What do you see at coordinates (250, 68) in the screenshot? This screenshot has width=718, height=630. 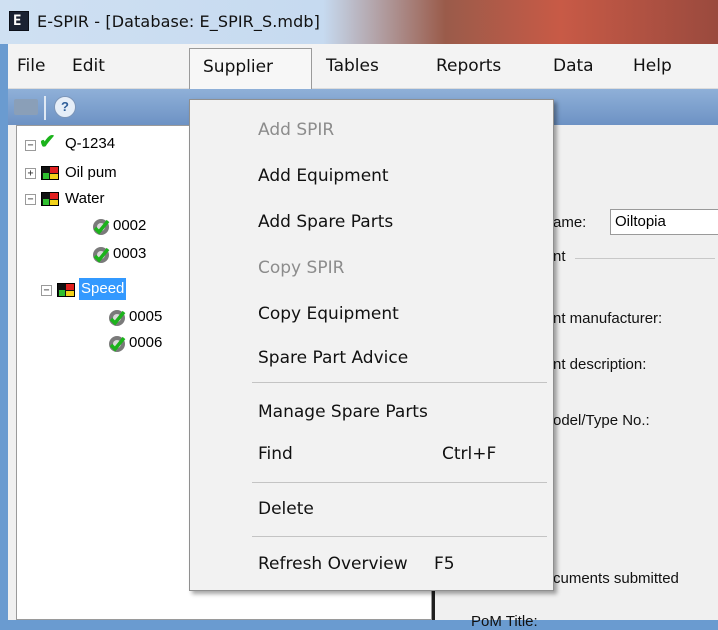 I see `menu-supplier: Supplier` at bounding box center [250, 68].